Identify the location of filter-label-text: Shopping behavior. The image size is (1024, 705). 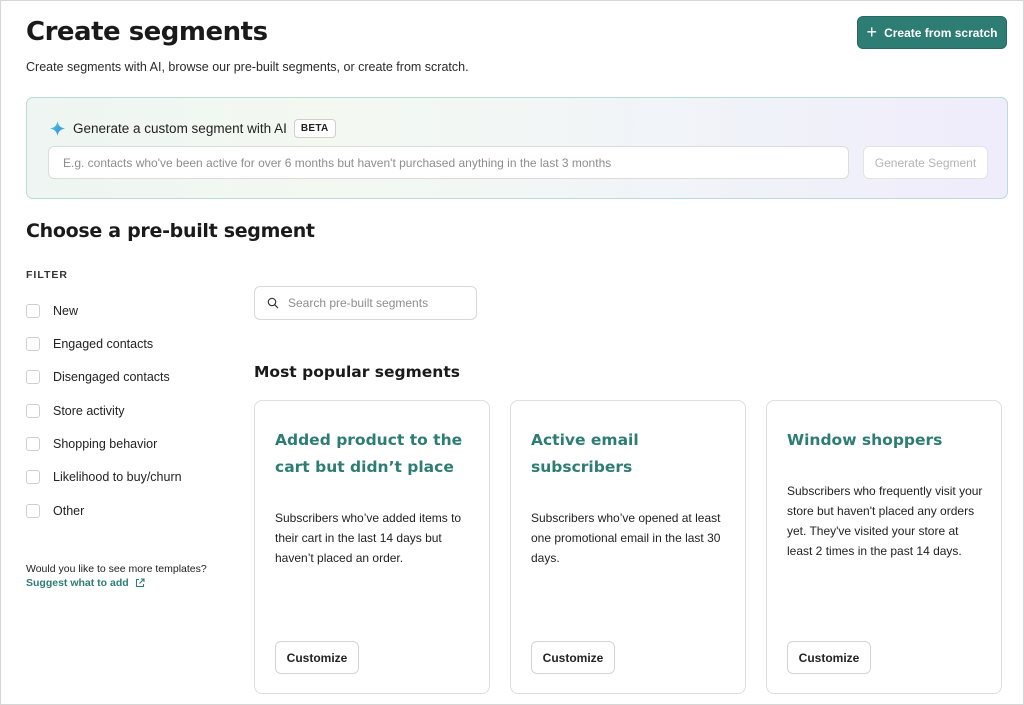
(105, 444).